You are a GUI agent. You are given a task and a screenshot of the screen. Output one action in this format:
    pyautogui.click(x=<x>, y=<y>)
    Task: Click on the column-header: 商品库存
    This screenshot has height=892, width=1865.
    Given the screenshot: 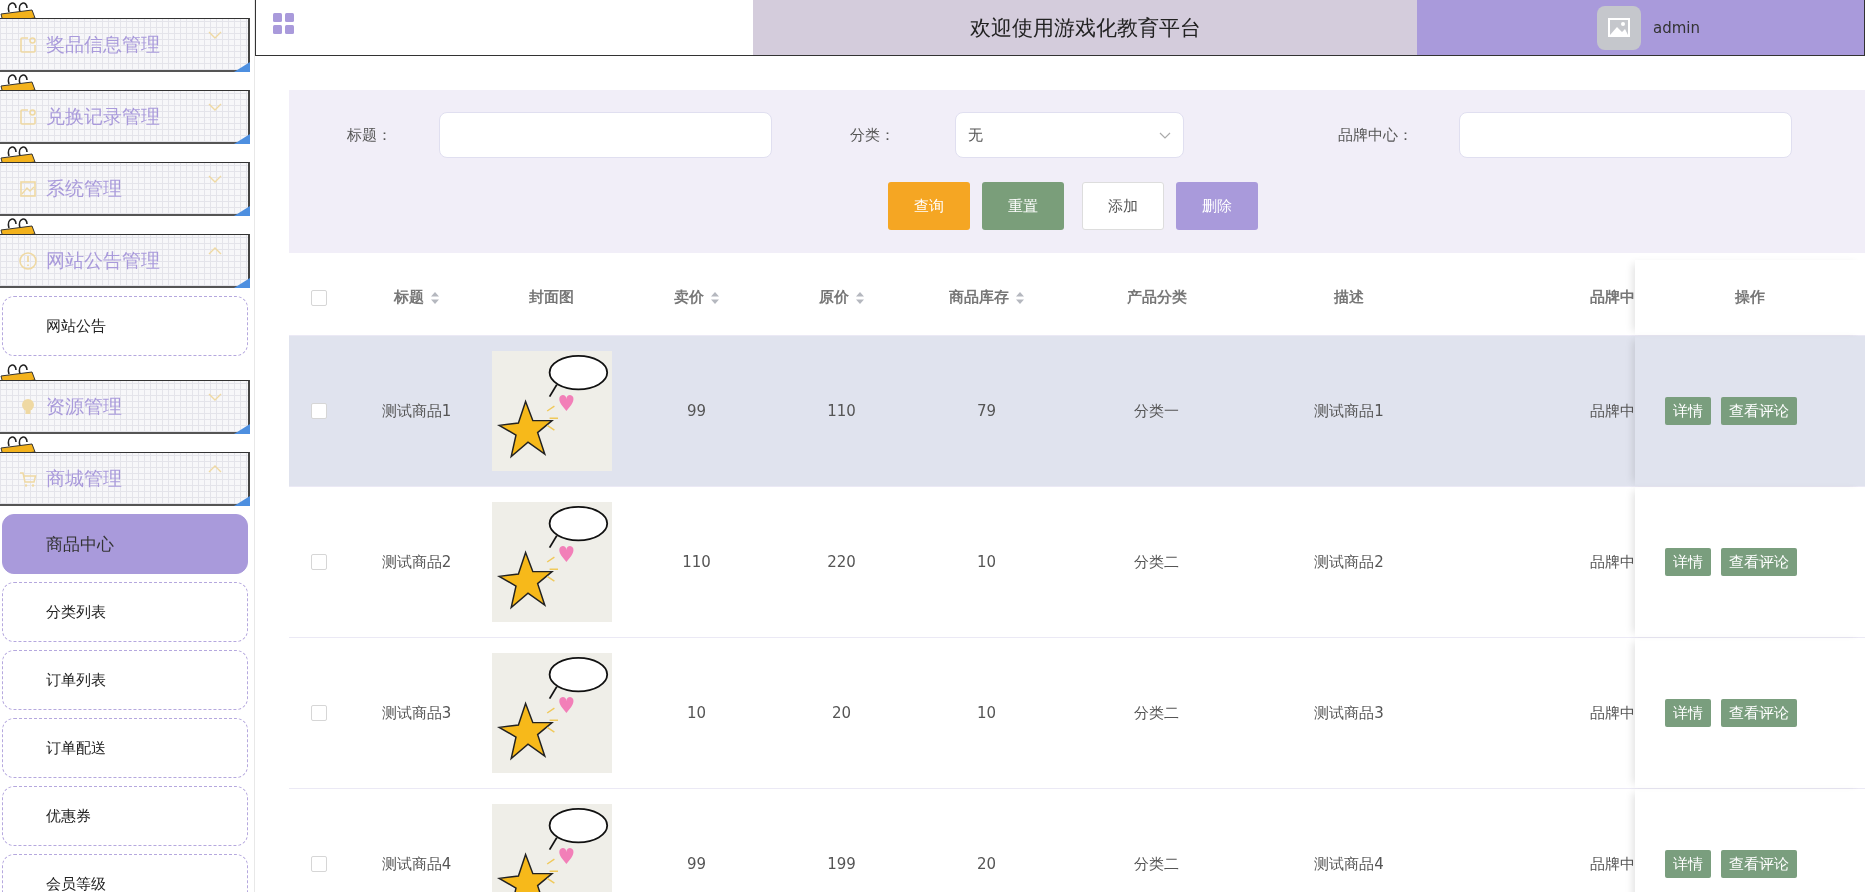 What is the action you would take?
    pyautogui.click(x=986, y=297)
    